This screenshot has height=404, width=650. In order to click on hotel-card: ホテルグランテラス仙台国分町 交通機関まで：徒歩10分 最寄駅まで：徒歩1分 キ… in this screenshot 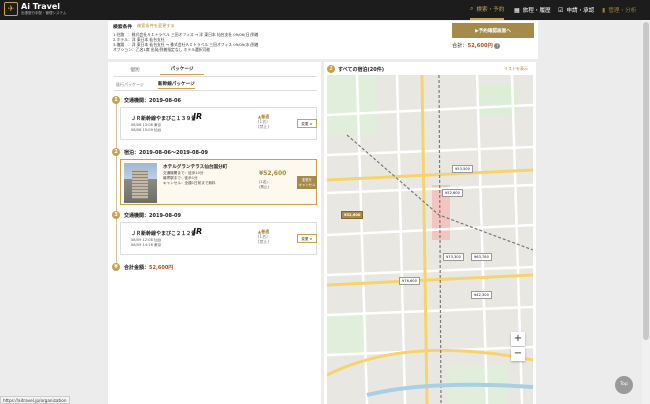, I will do `click(218, 182)`.